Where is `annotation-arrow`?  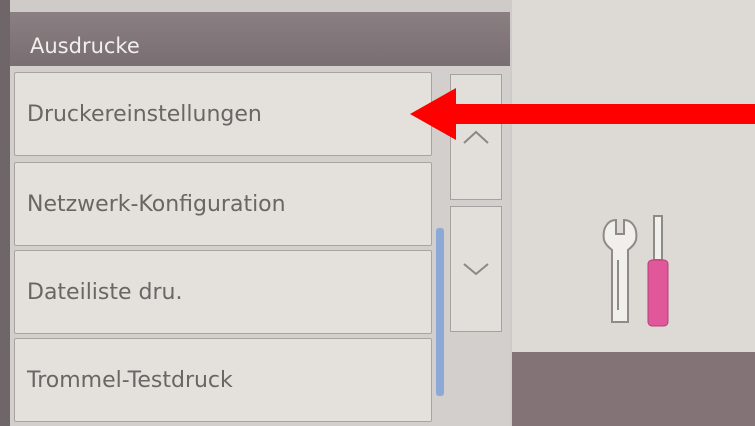
annotation-arrow is located at coordinates (582, 114).